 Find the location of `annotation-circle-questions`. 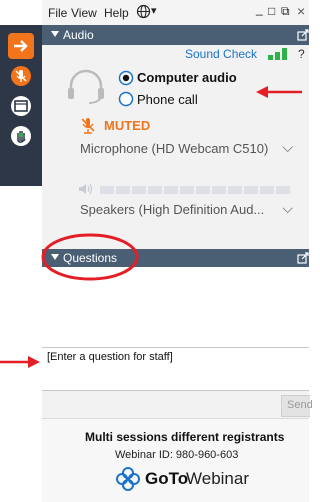

annotation-circle-questions is located at coordinates (90, 257).